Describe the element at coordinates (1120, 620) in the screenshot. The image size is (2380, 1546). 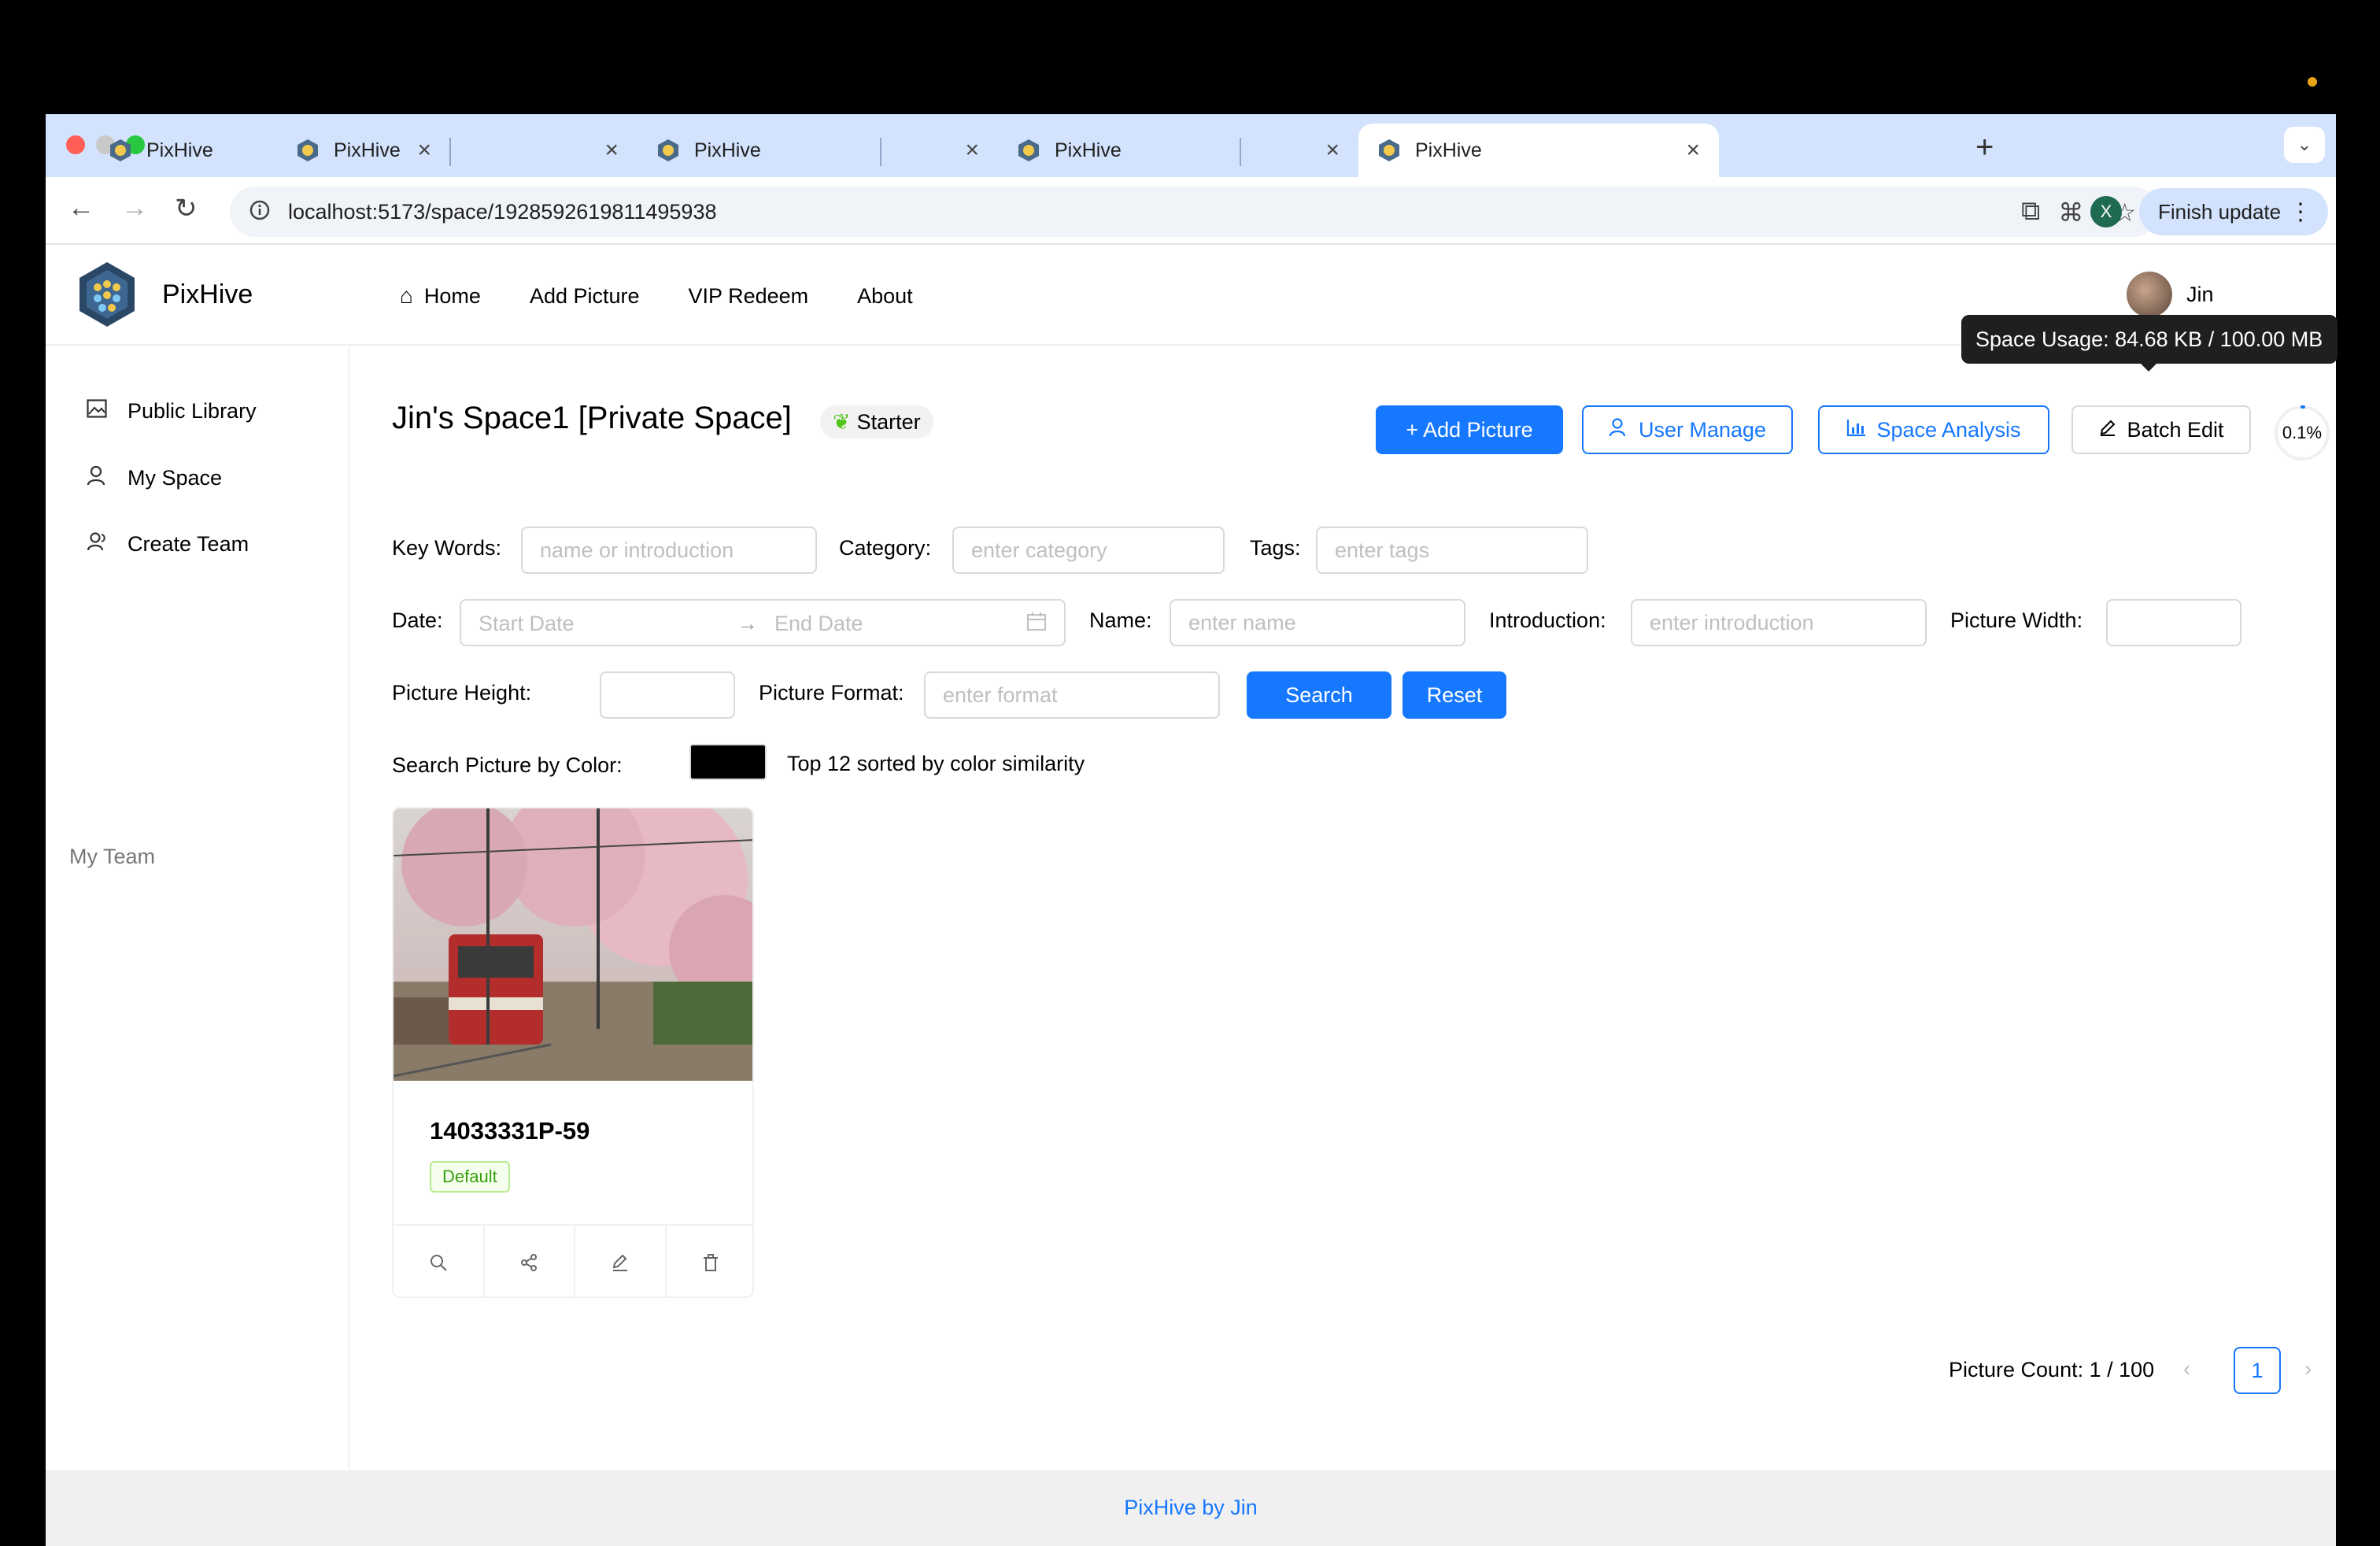
I see `name-label: Name:` at that location.